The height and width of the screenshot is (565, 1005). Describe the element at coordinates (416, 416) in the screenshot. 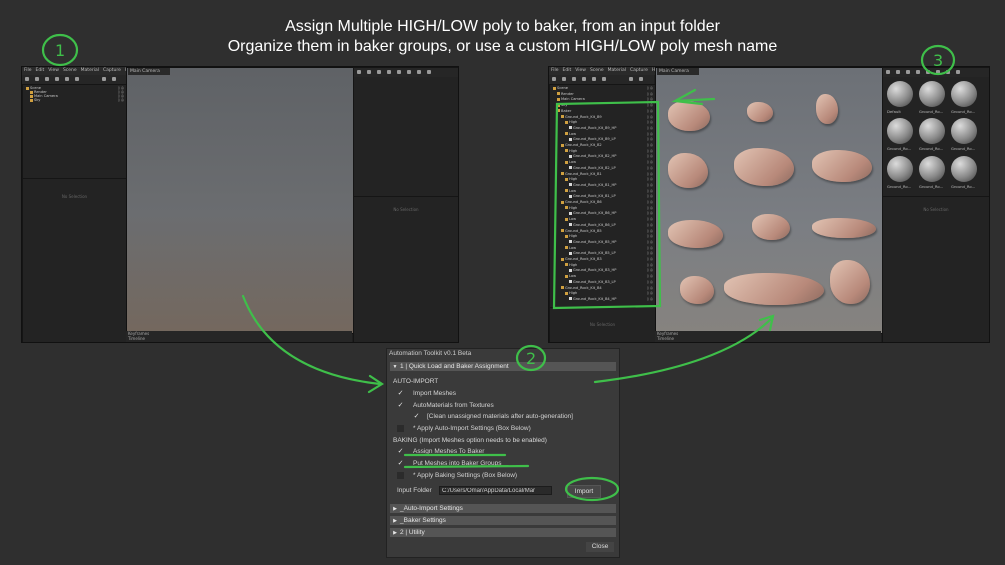

I see `clean-unassigned-checkbox: ✓` at that location.